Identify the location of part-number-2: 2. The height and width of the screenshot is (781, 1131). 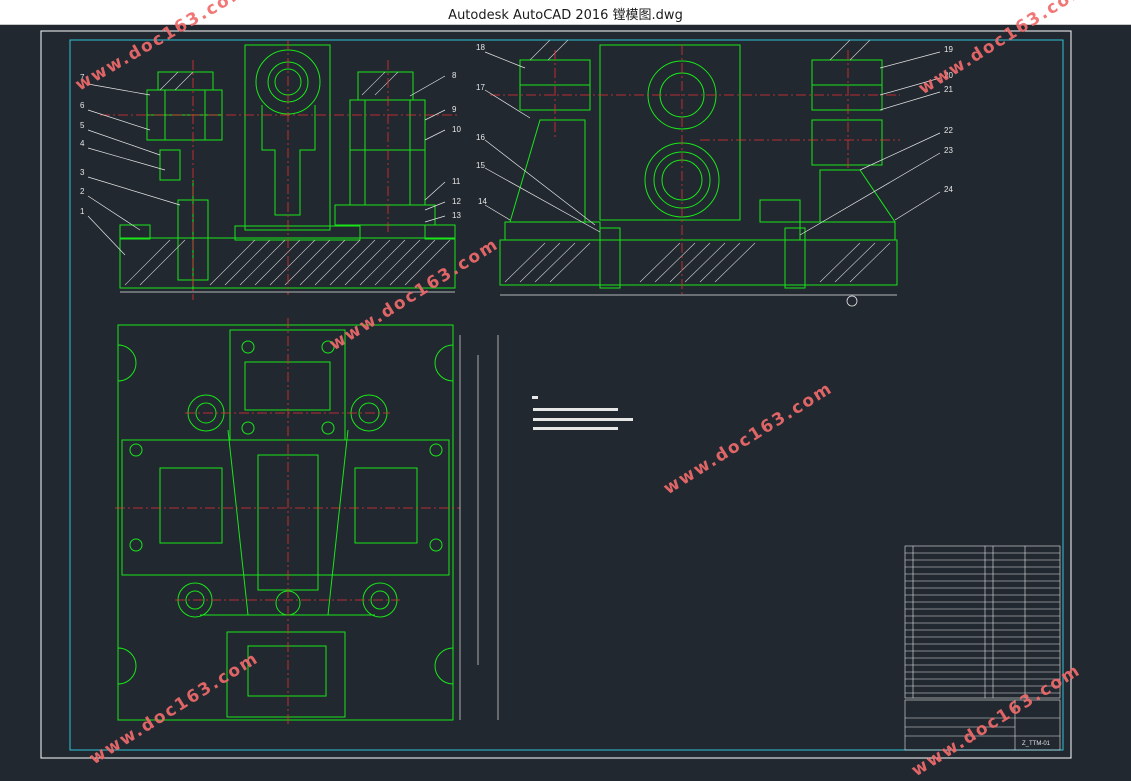
(82, 191).